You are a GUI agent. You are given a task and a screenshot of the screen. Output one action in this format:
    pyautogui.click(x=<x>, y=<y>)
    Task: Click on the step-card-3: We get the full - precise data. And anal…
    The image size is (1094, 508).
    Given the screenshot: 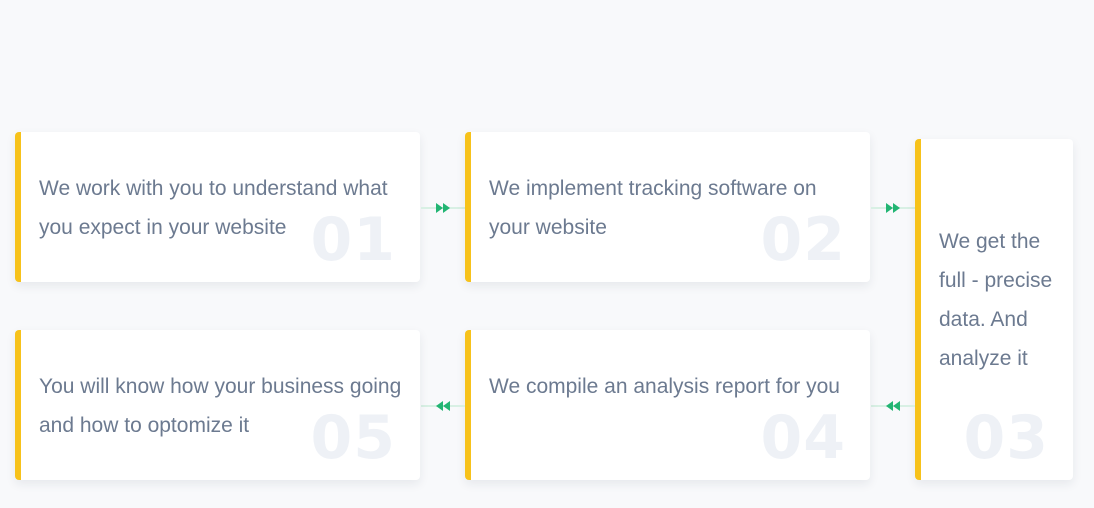 What is the action you would take?
    pyautogui.click(x=994, y=309)
    